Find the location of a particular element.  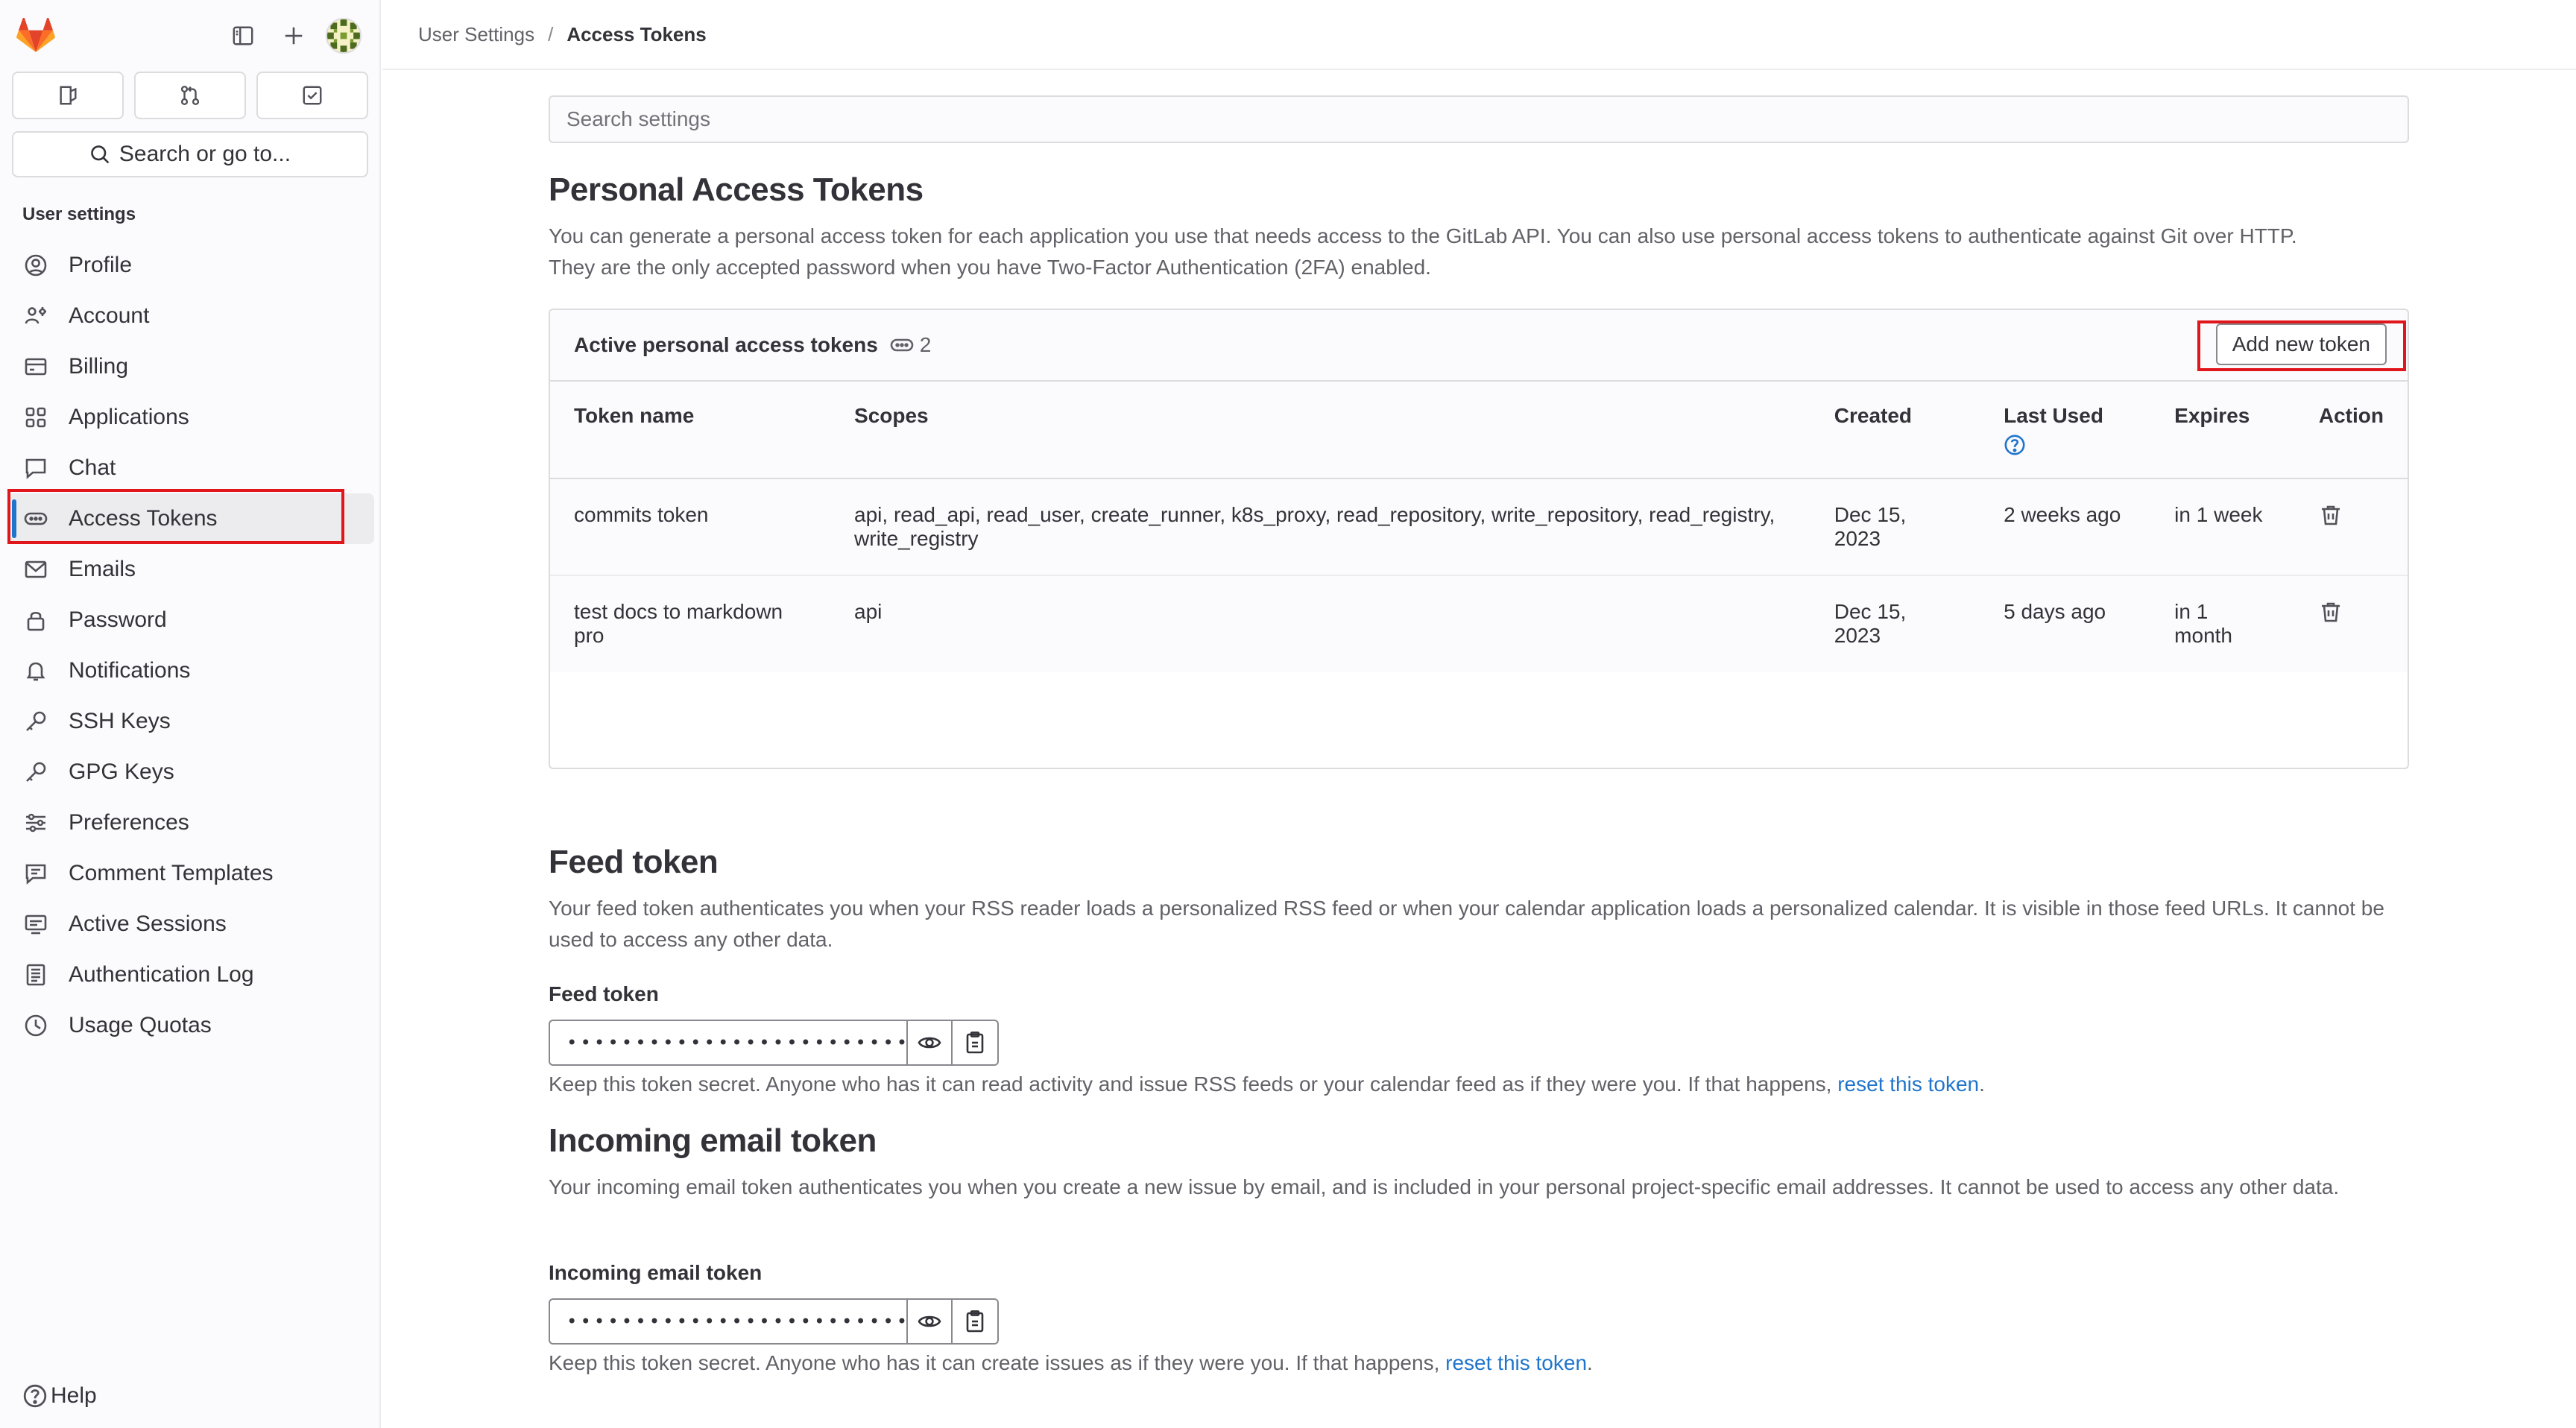

lock-icon is located at coordinates (35, 620).